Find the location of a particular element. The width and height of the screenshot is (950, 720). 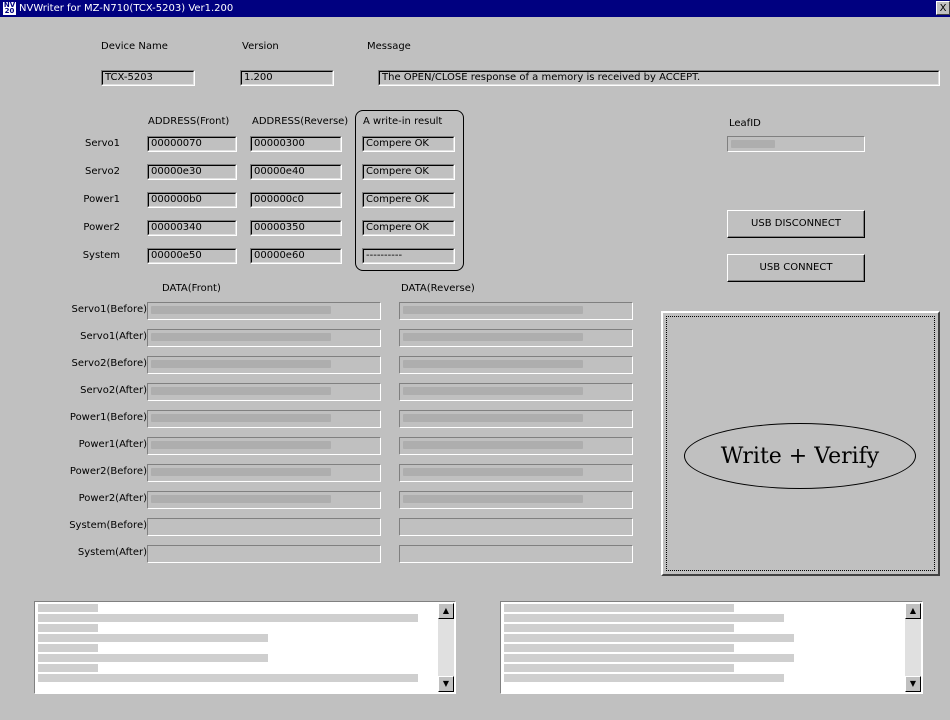

version-value: 1.200 is located at coordinates (287, 78).